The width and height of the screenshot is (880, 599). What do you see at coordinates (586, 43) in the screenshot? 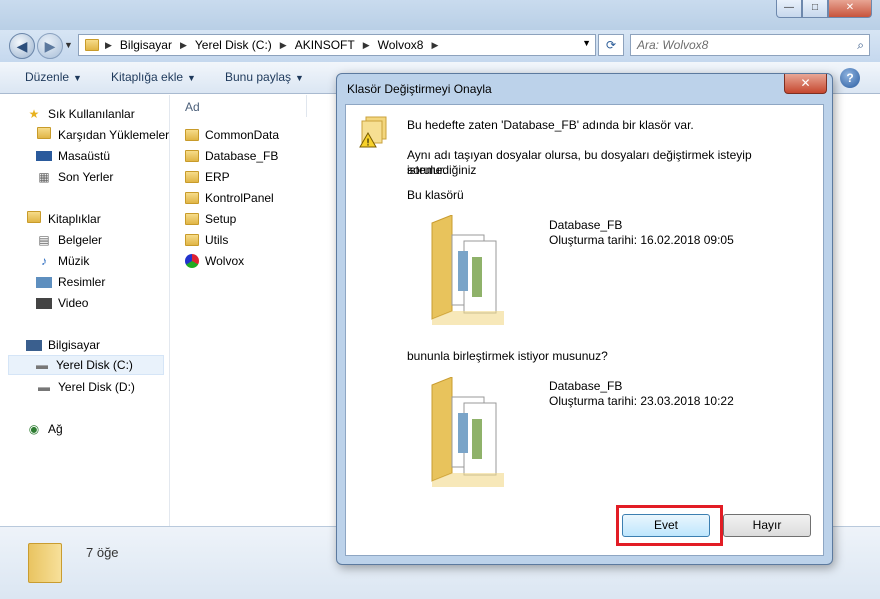
I see `address-dropdown-icon: ▼` at bounding box center [586, 43].